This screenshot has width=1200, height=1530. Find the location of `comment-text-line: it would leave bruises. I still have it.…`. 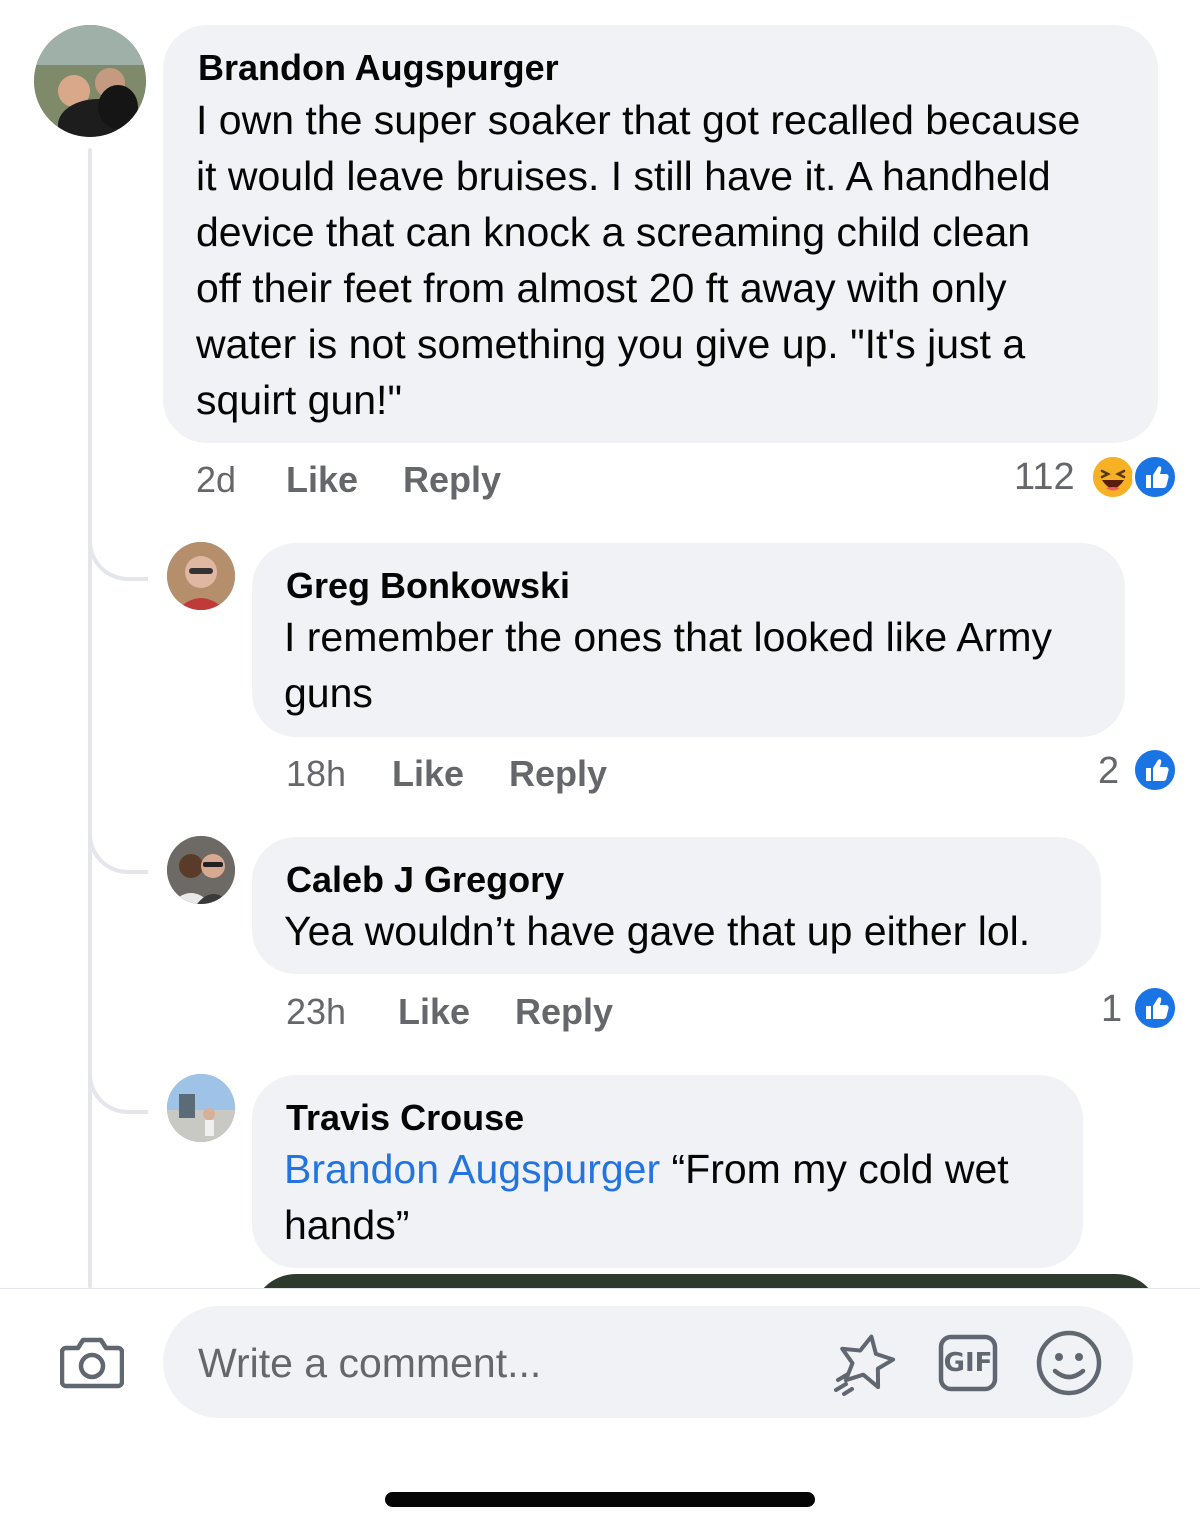

comment-text-line: it would leave bruises. I still have it.… is located at coordinates (623, 176).